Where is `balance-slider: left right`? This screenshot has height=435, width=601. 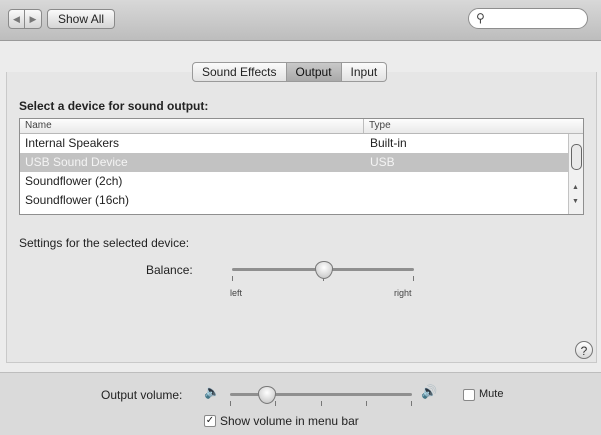
balance-slider: left right is located at coordinates (322, 280).